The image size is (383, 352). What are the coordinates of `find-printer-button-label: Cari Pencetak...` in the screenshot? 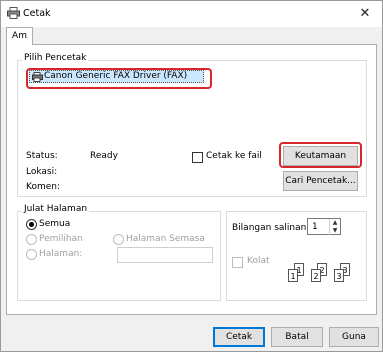 It's located at (320, 181).